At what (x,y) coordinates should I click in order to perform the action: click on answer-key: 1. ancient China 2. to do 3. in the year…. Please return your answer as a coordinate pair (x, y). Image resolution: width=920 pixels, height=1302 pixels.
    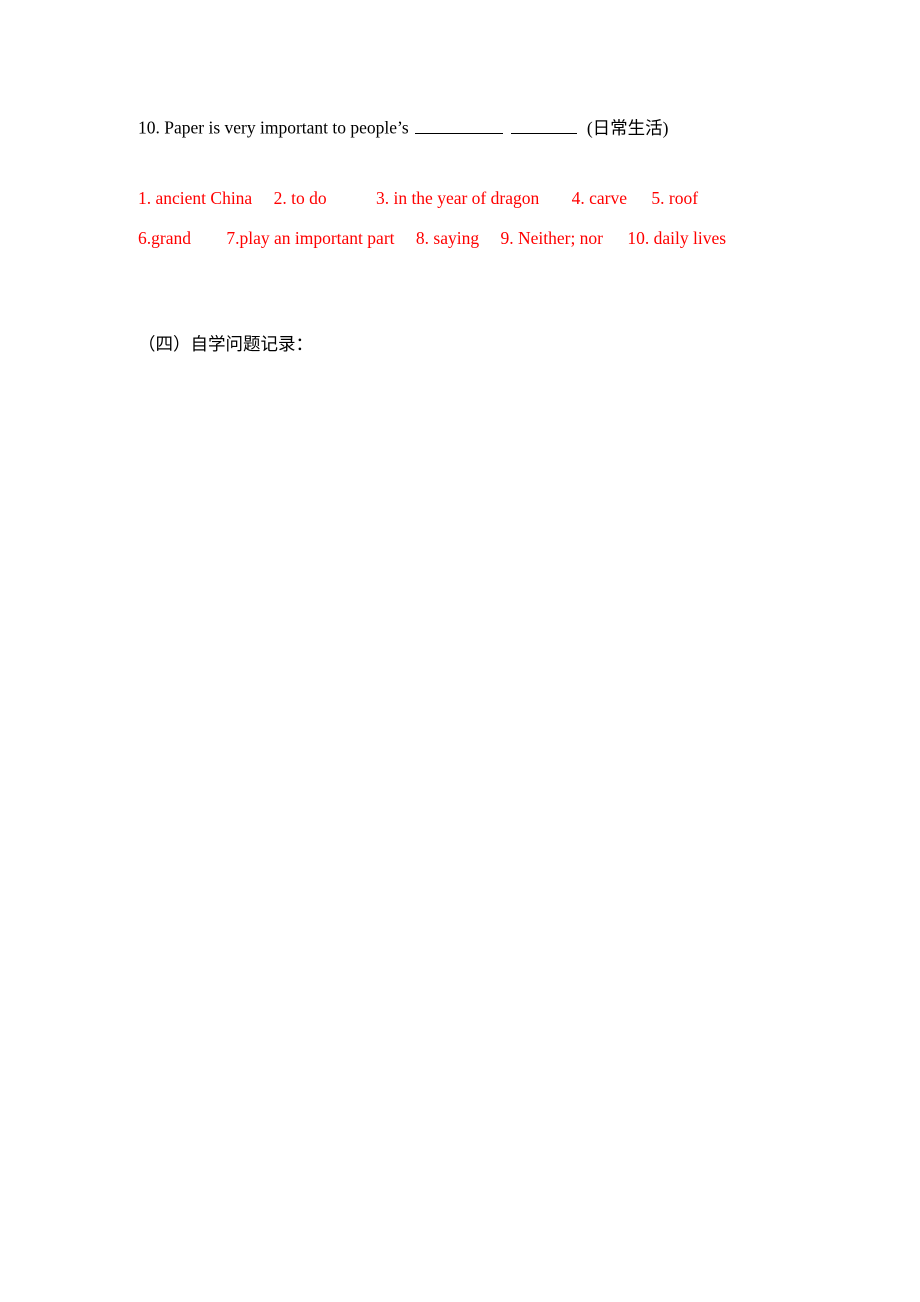
    Looking at the image, I should click on (432, 229).